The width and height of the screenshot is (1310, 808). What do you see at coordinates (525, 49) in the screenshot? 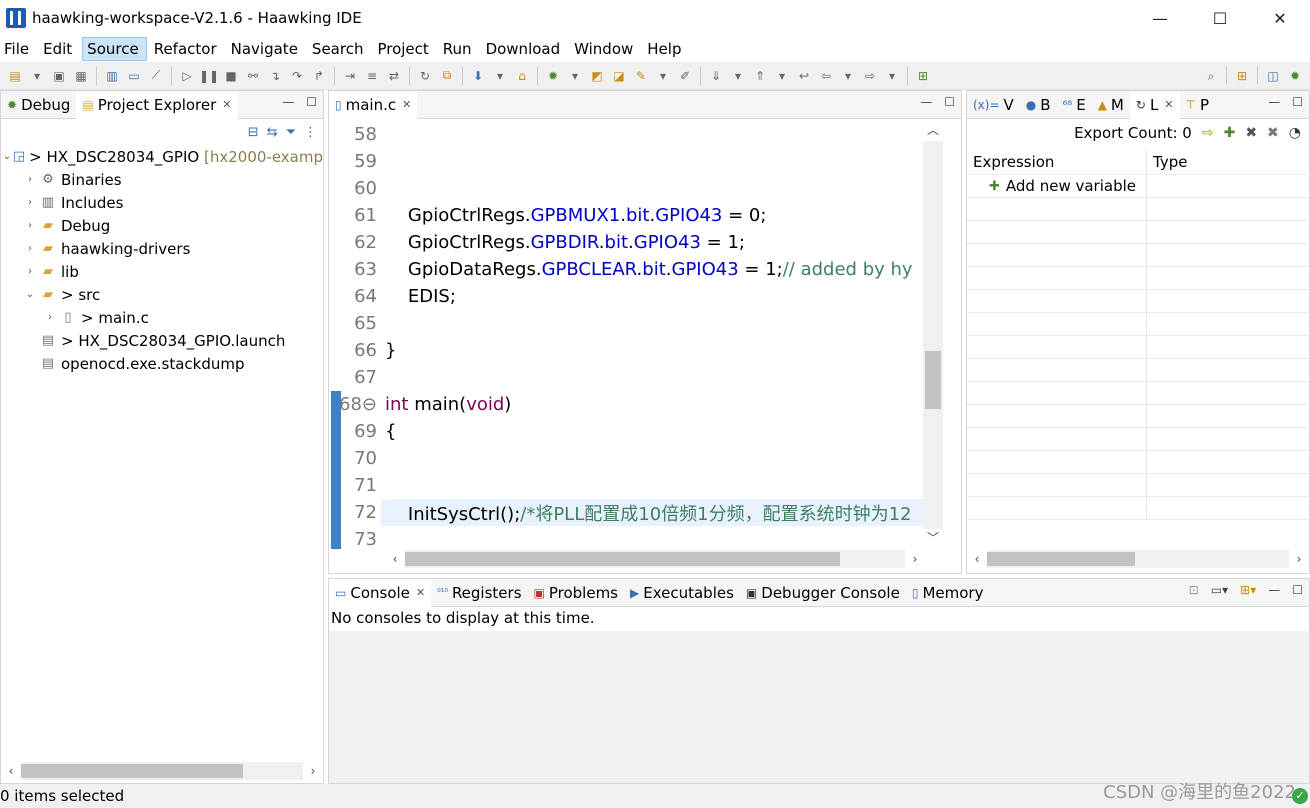
I see `menu-download: Download` at bounding box center [525, 49].